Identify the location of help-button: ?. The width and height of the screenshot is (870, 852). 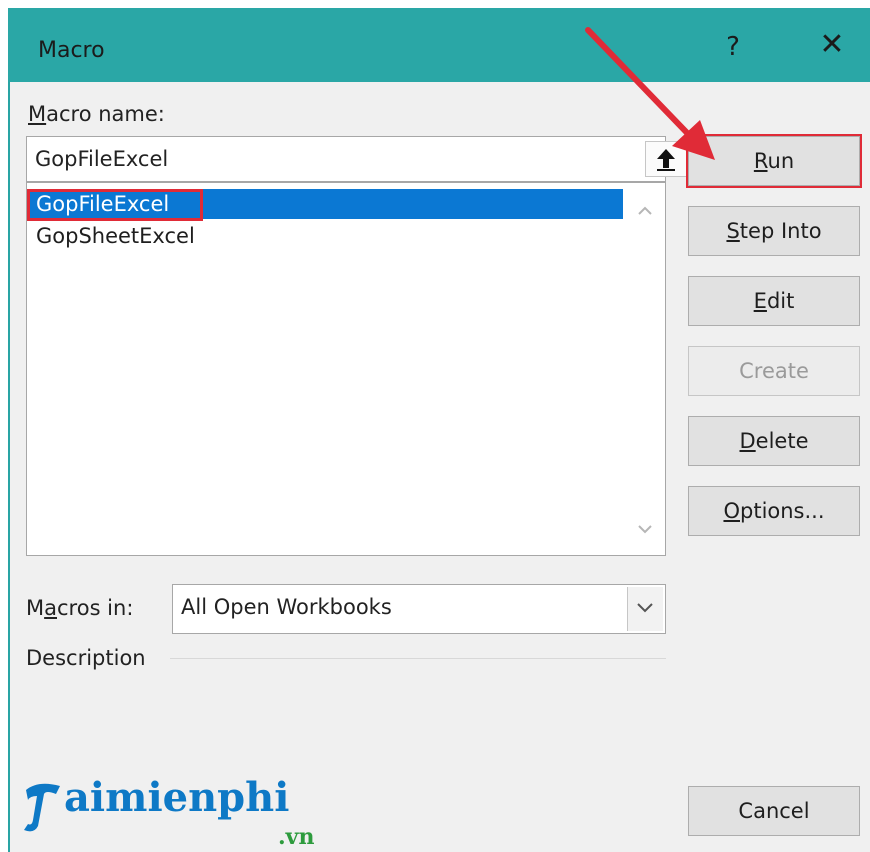
(733, 47).